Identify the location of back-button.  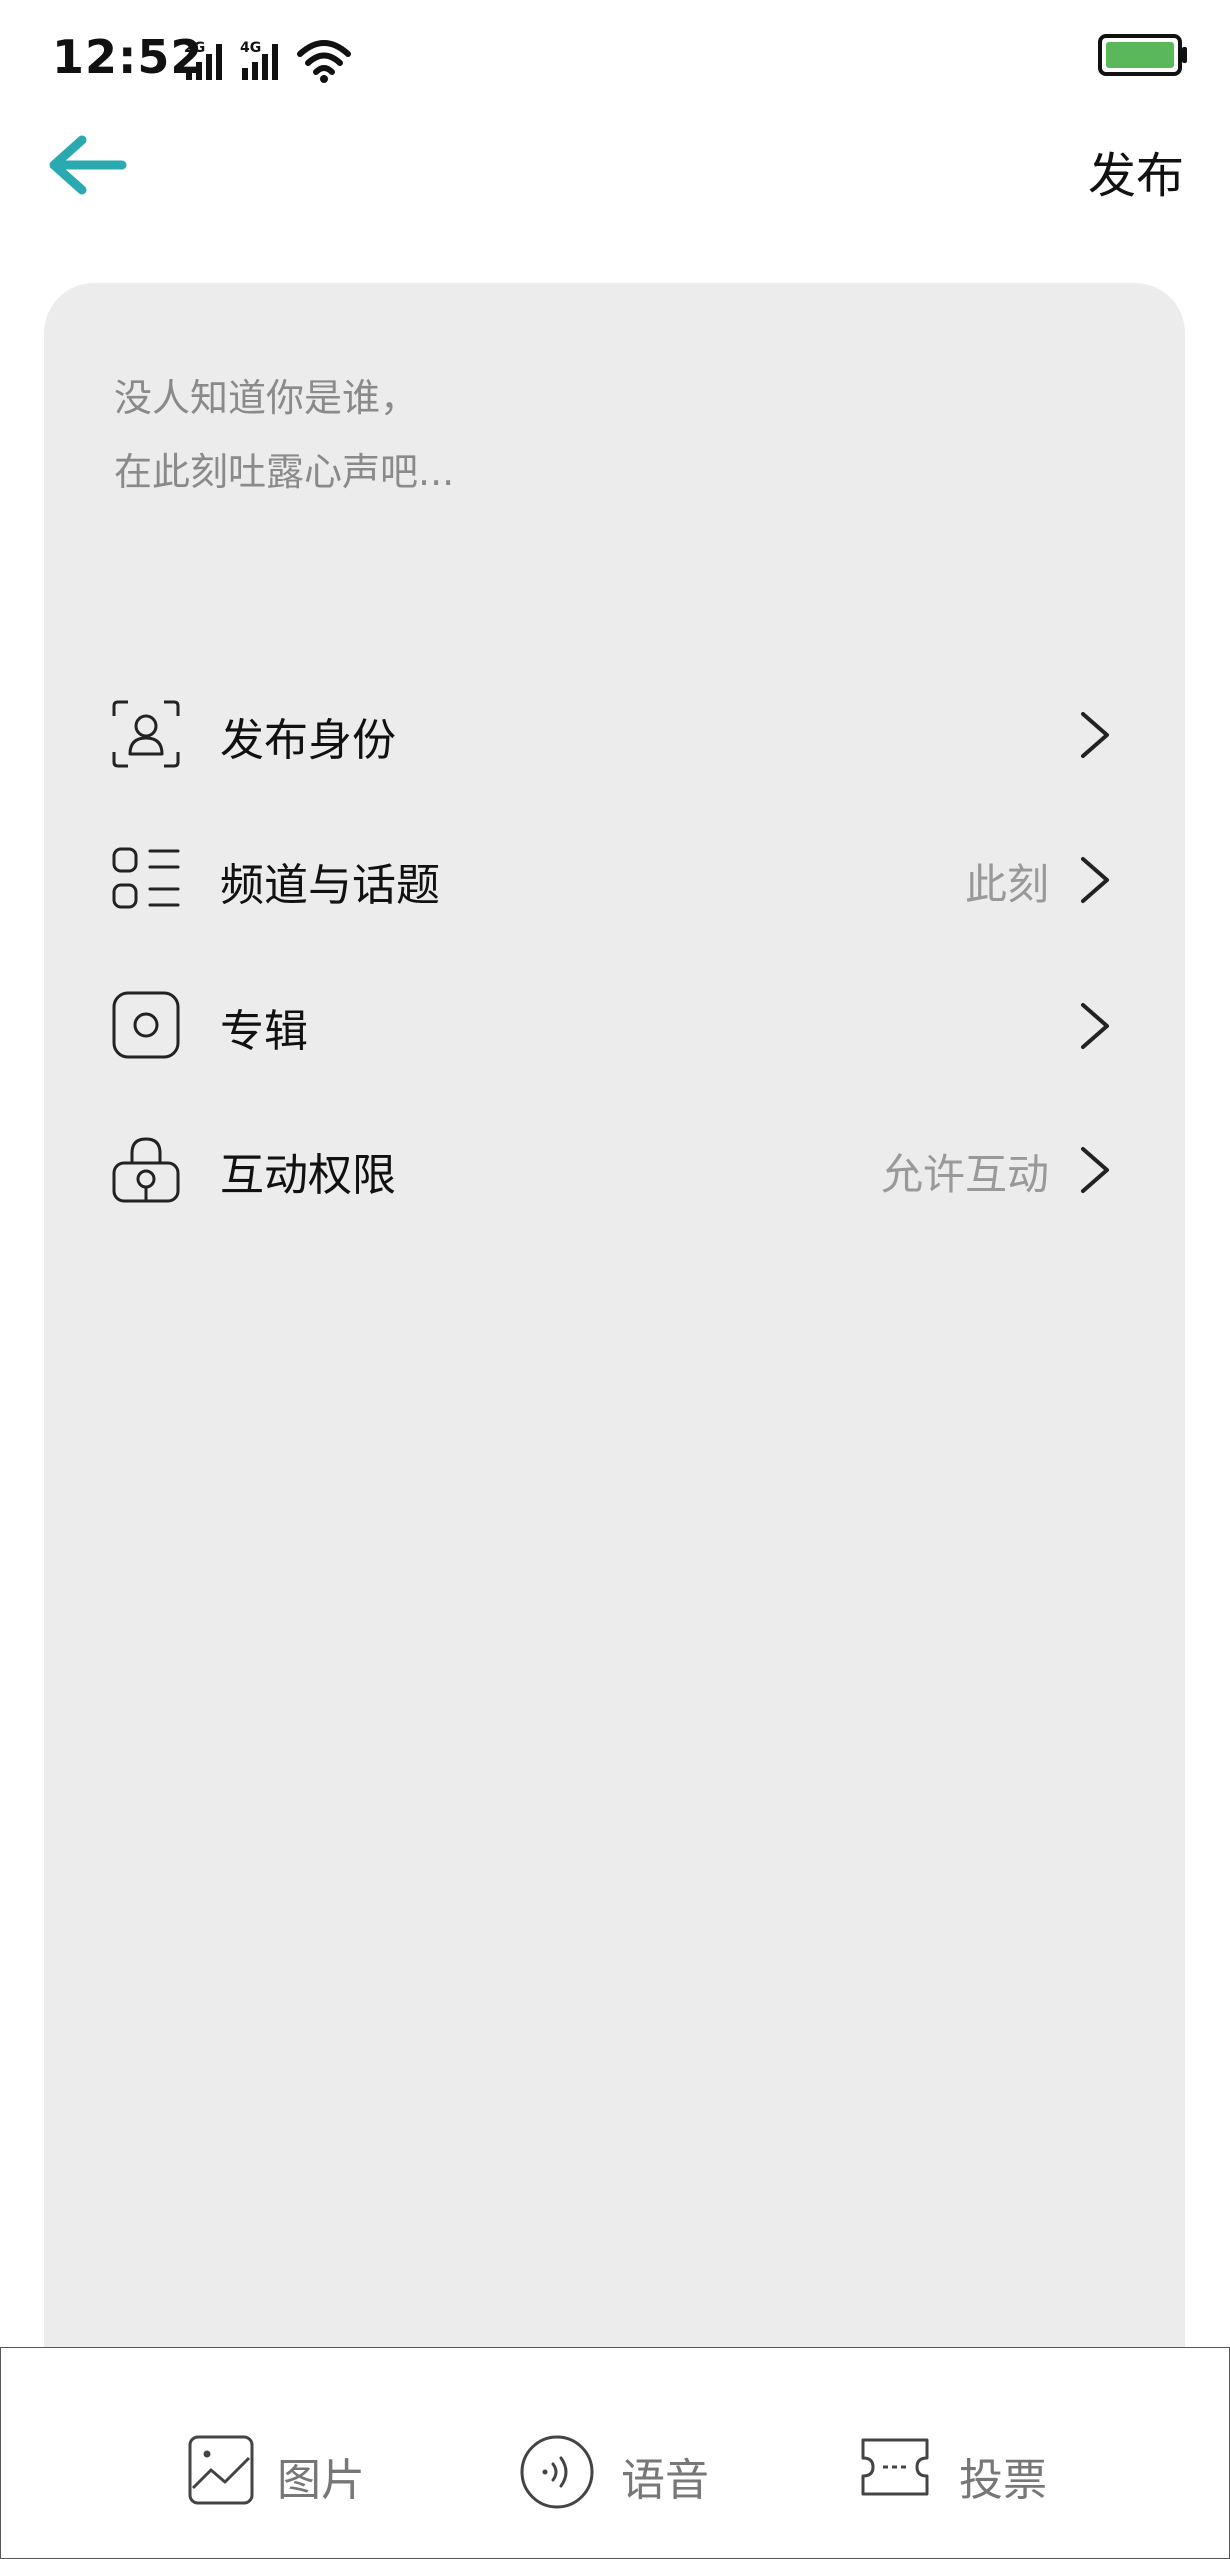
(89, 165).